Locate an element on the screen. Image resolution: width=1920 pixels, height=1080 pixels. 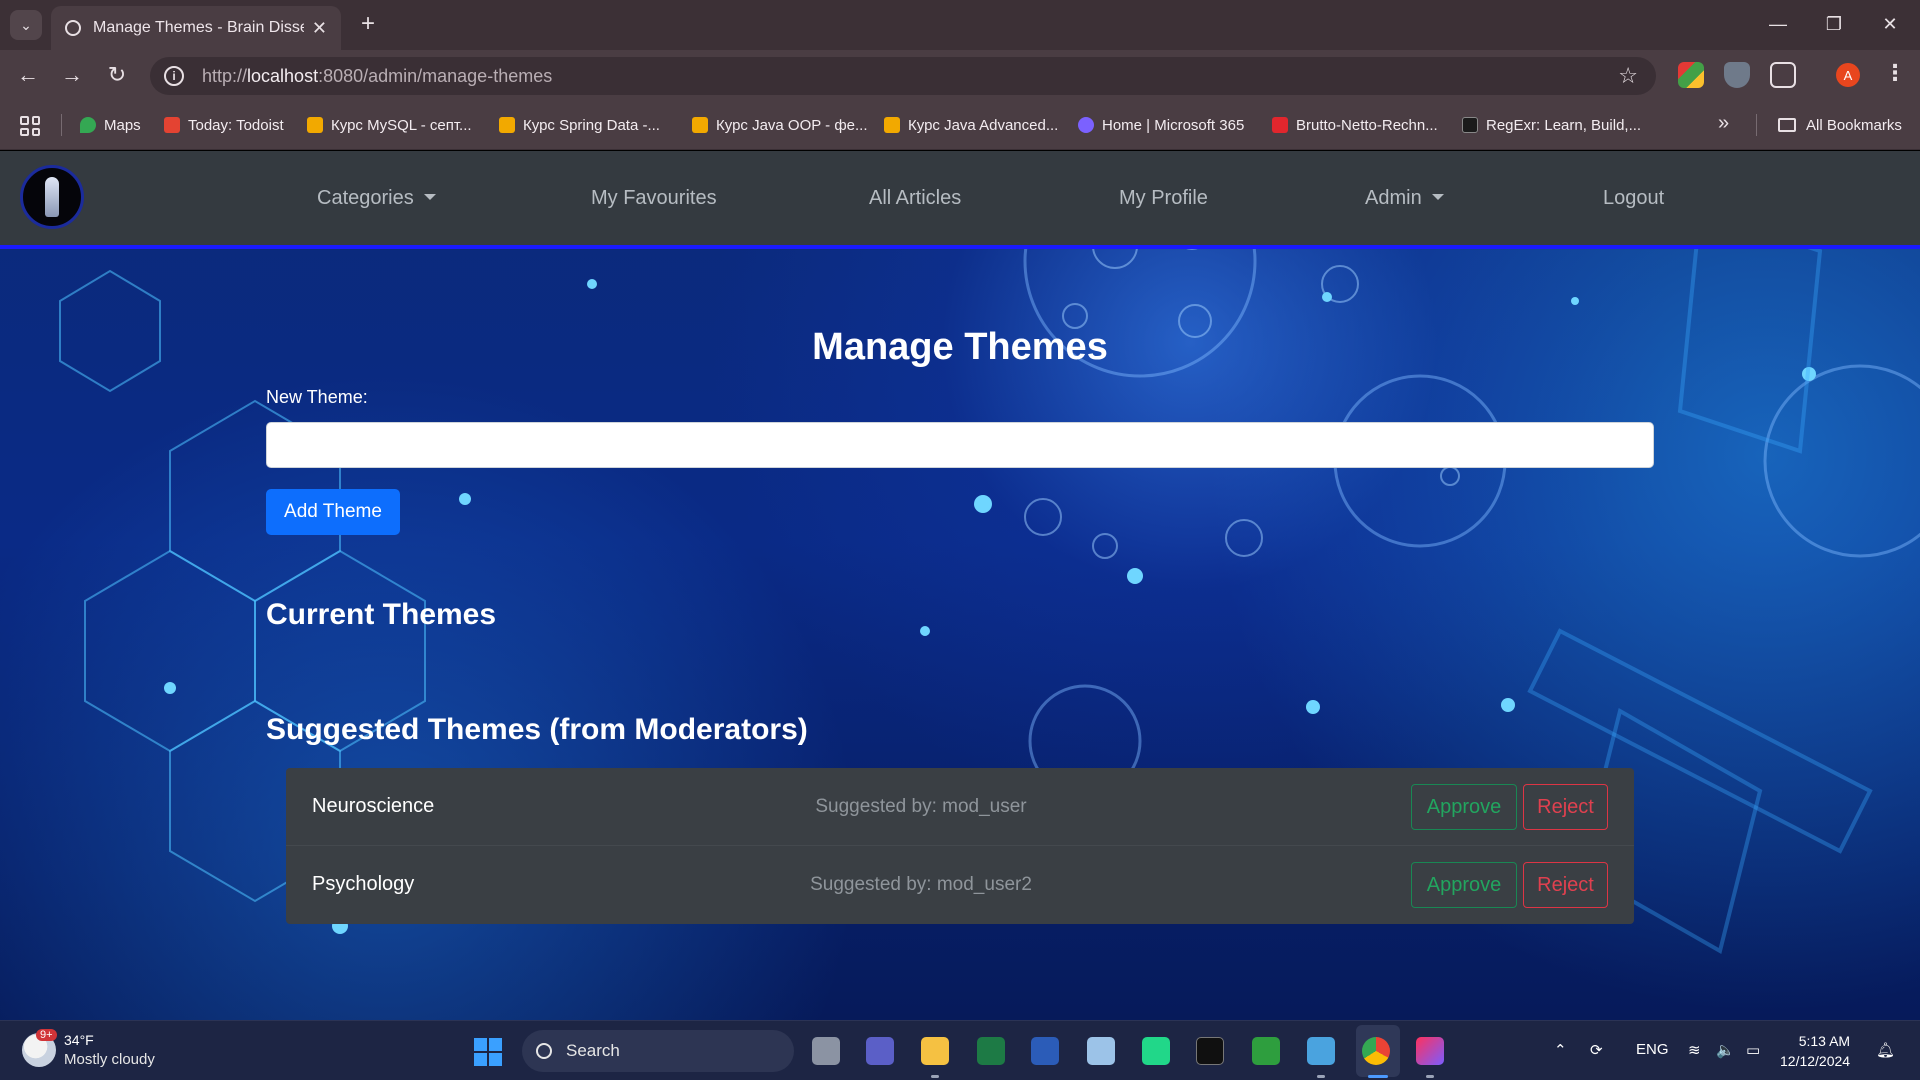
file-explorer-icon is located at coordinates (935, 1051).